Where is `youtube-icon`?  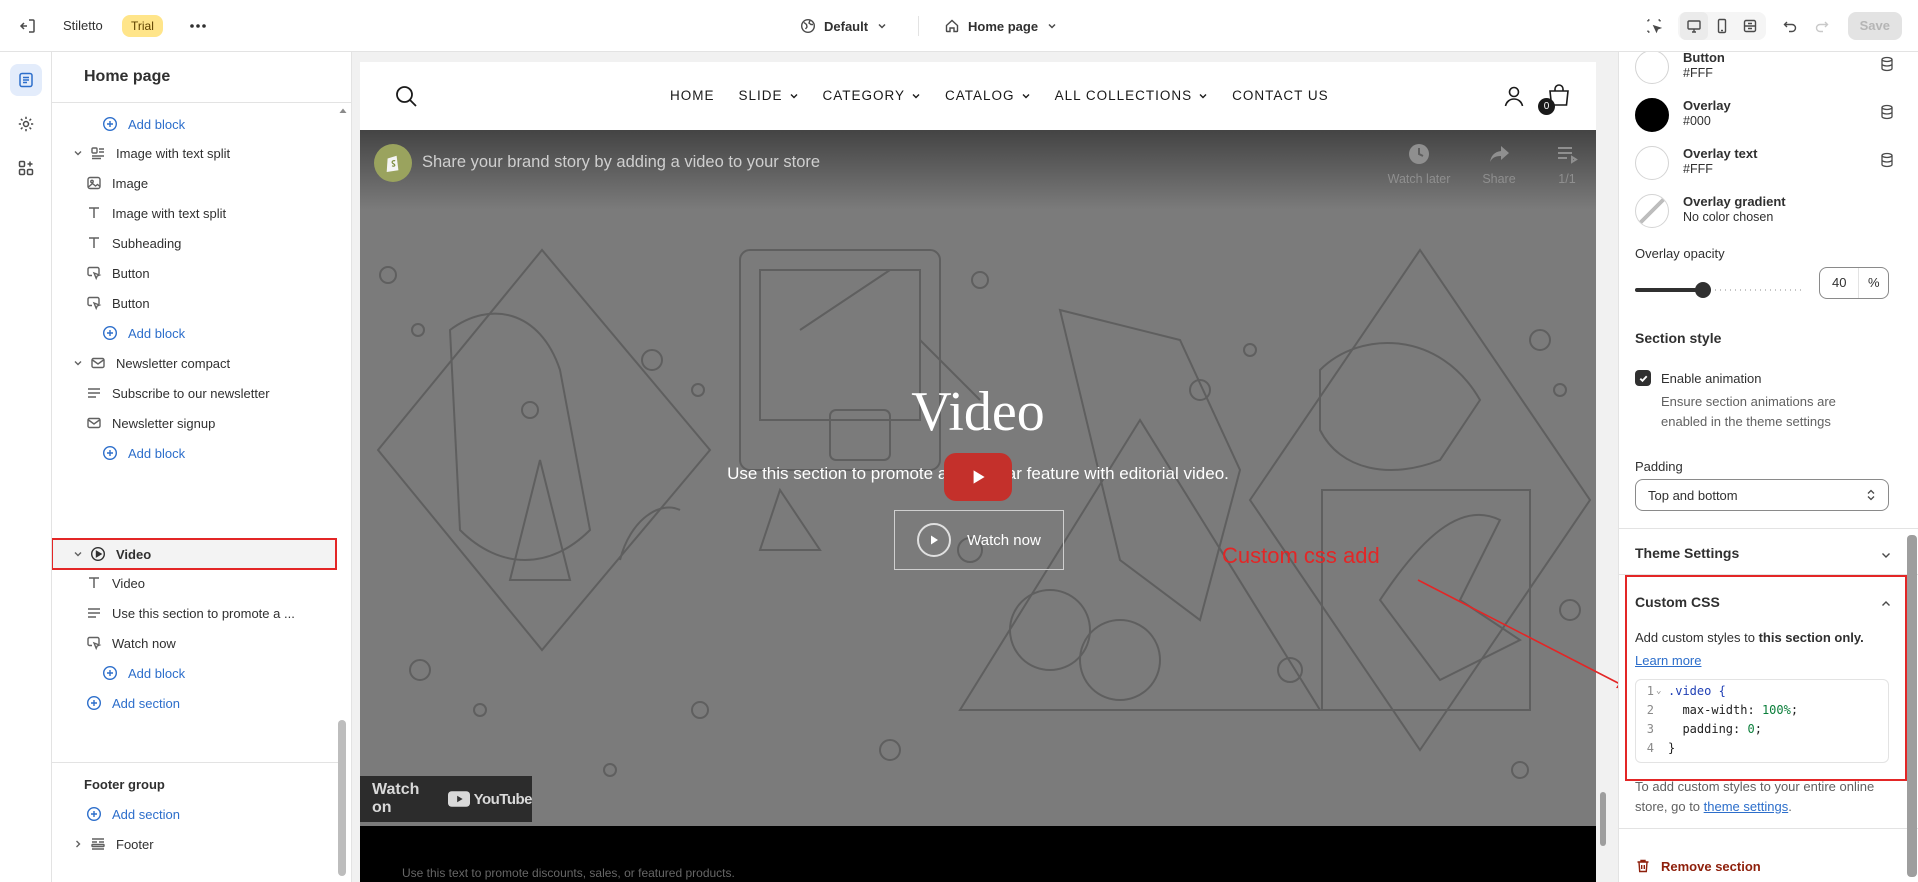
youtube-icon is located at coordinates (458, 799).